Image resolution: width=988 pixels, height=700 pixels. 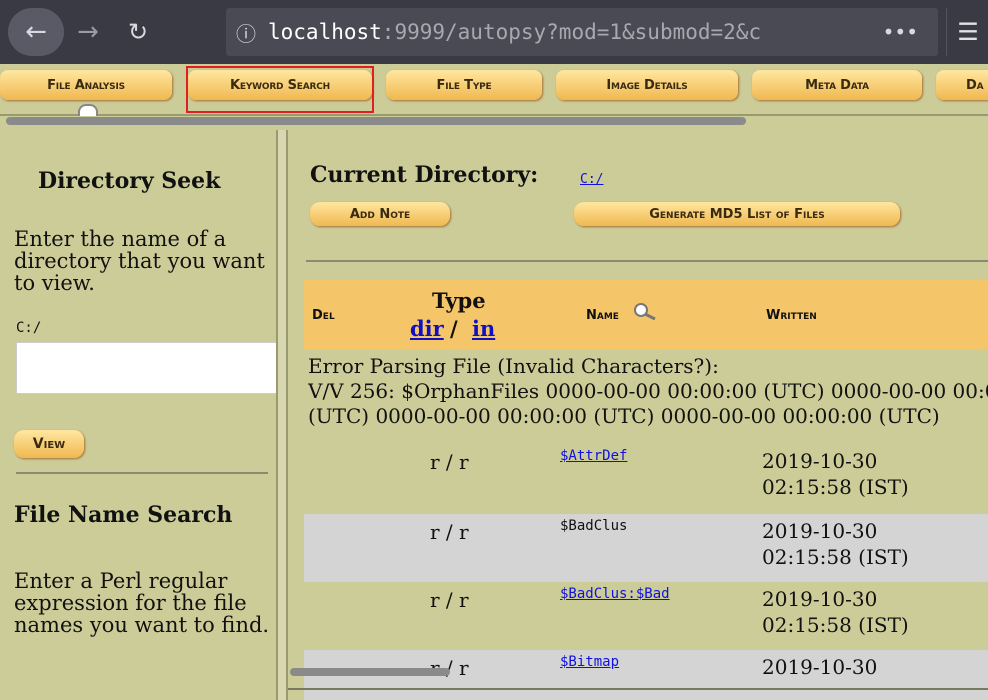 I want to click on header-written: Written, so click(x=791, y=315).